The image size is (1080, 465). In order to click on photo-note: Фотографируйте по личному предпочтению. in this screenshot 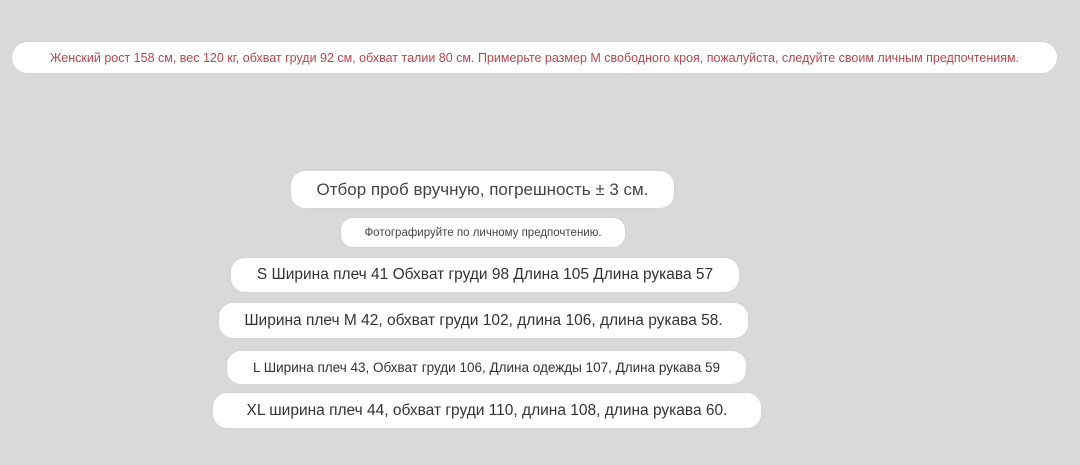, I will do `click(483, 232)`.